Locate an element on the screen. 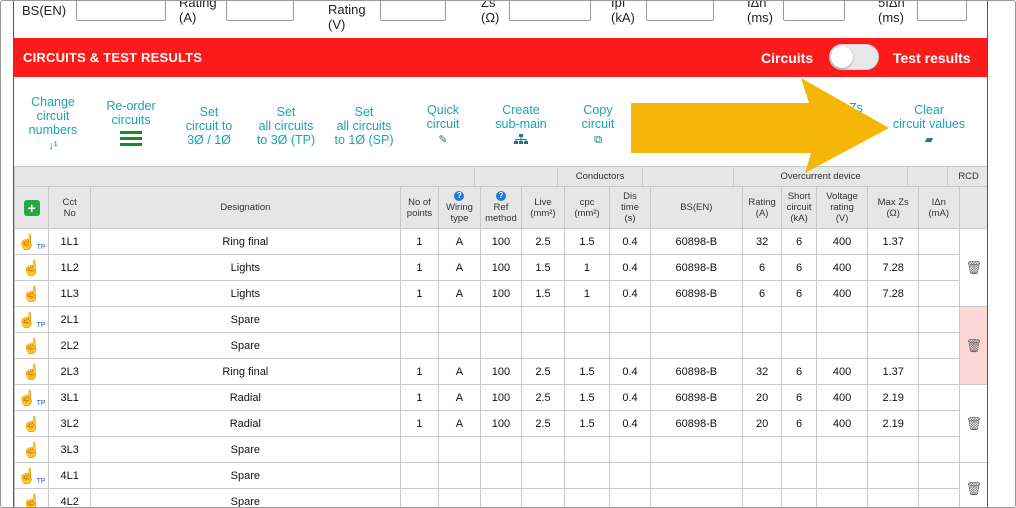 Image resolution: width=1016 pixels, height=508 pixels. short-circuit-cell is located at coordinates (799, 449).